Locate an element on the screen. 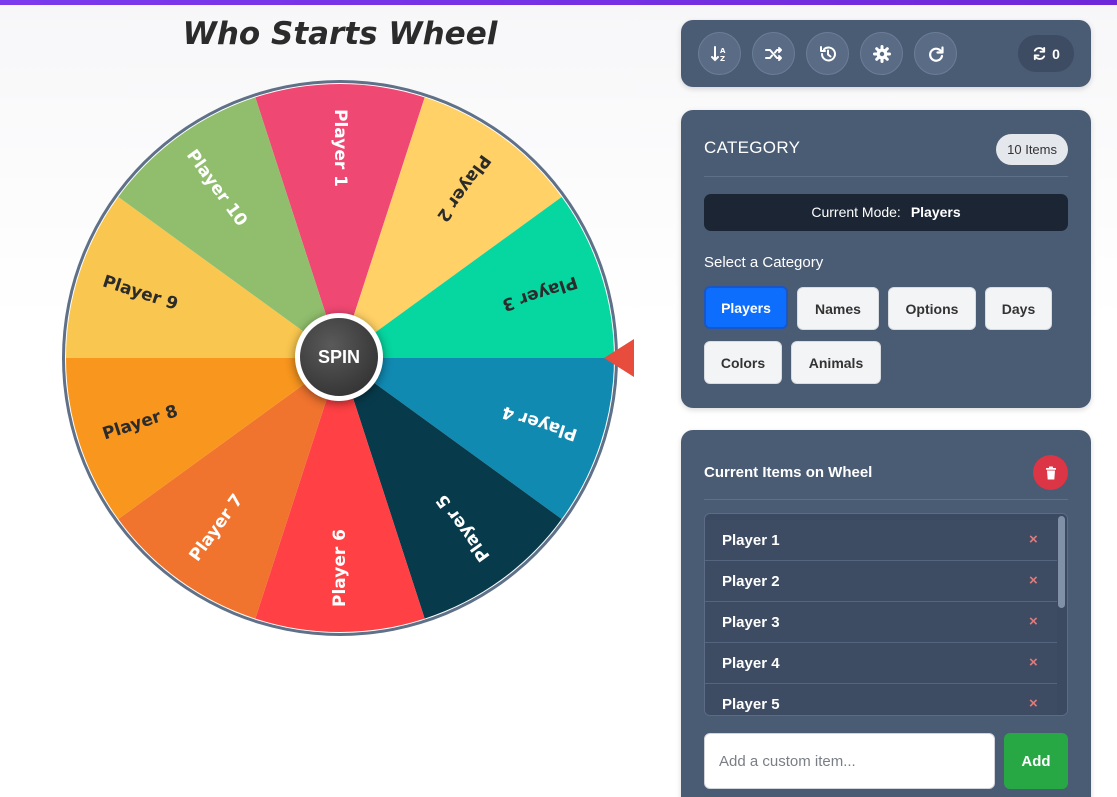 The height and width of the screenshot is (797, 1117). redo-icon is located at coordinates (936, 53).